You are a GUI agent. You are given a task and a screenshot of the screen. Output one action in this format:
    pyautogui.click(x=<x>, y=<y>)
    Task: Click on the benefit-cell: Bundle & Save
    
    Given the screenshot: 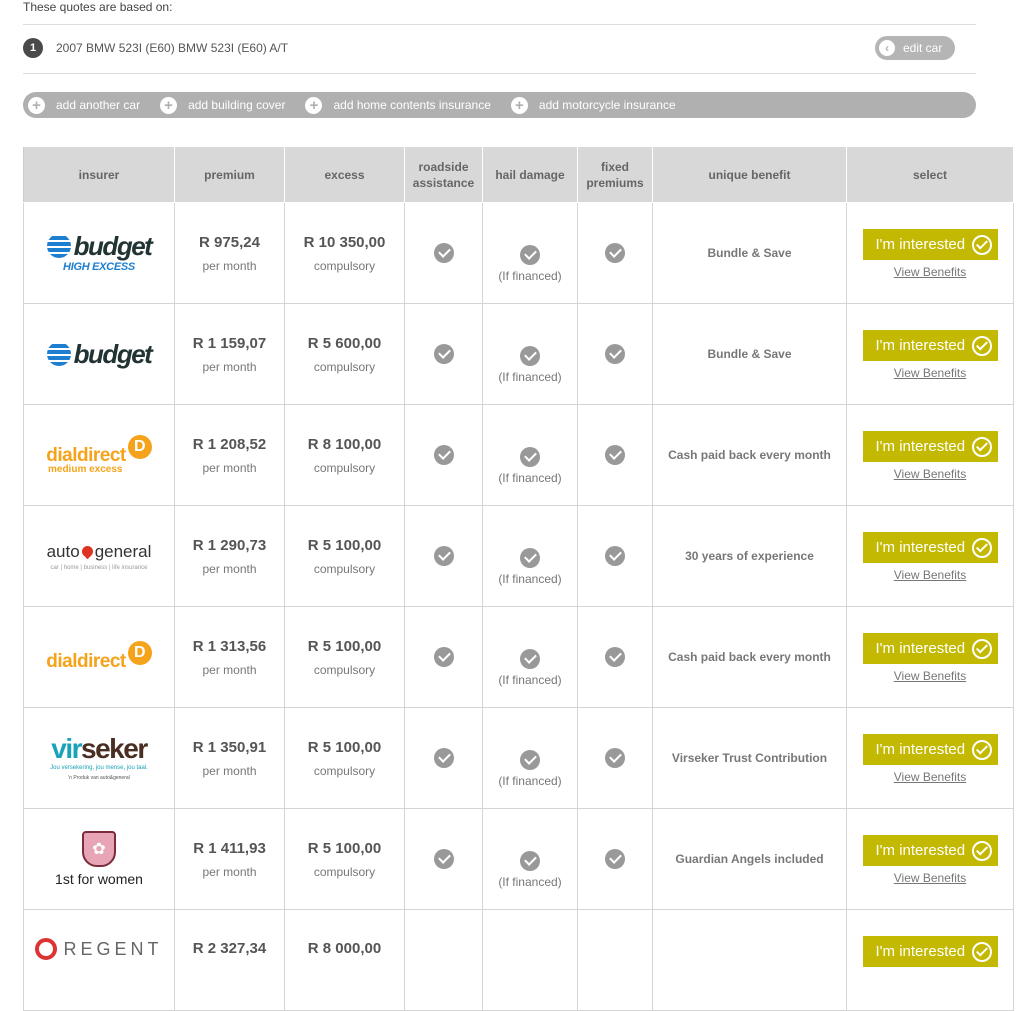 What is the action you would take?
    pyautogui.click(x=749, y=253)
    